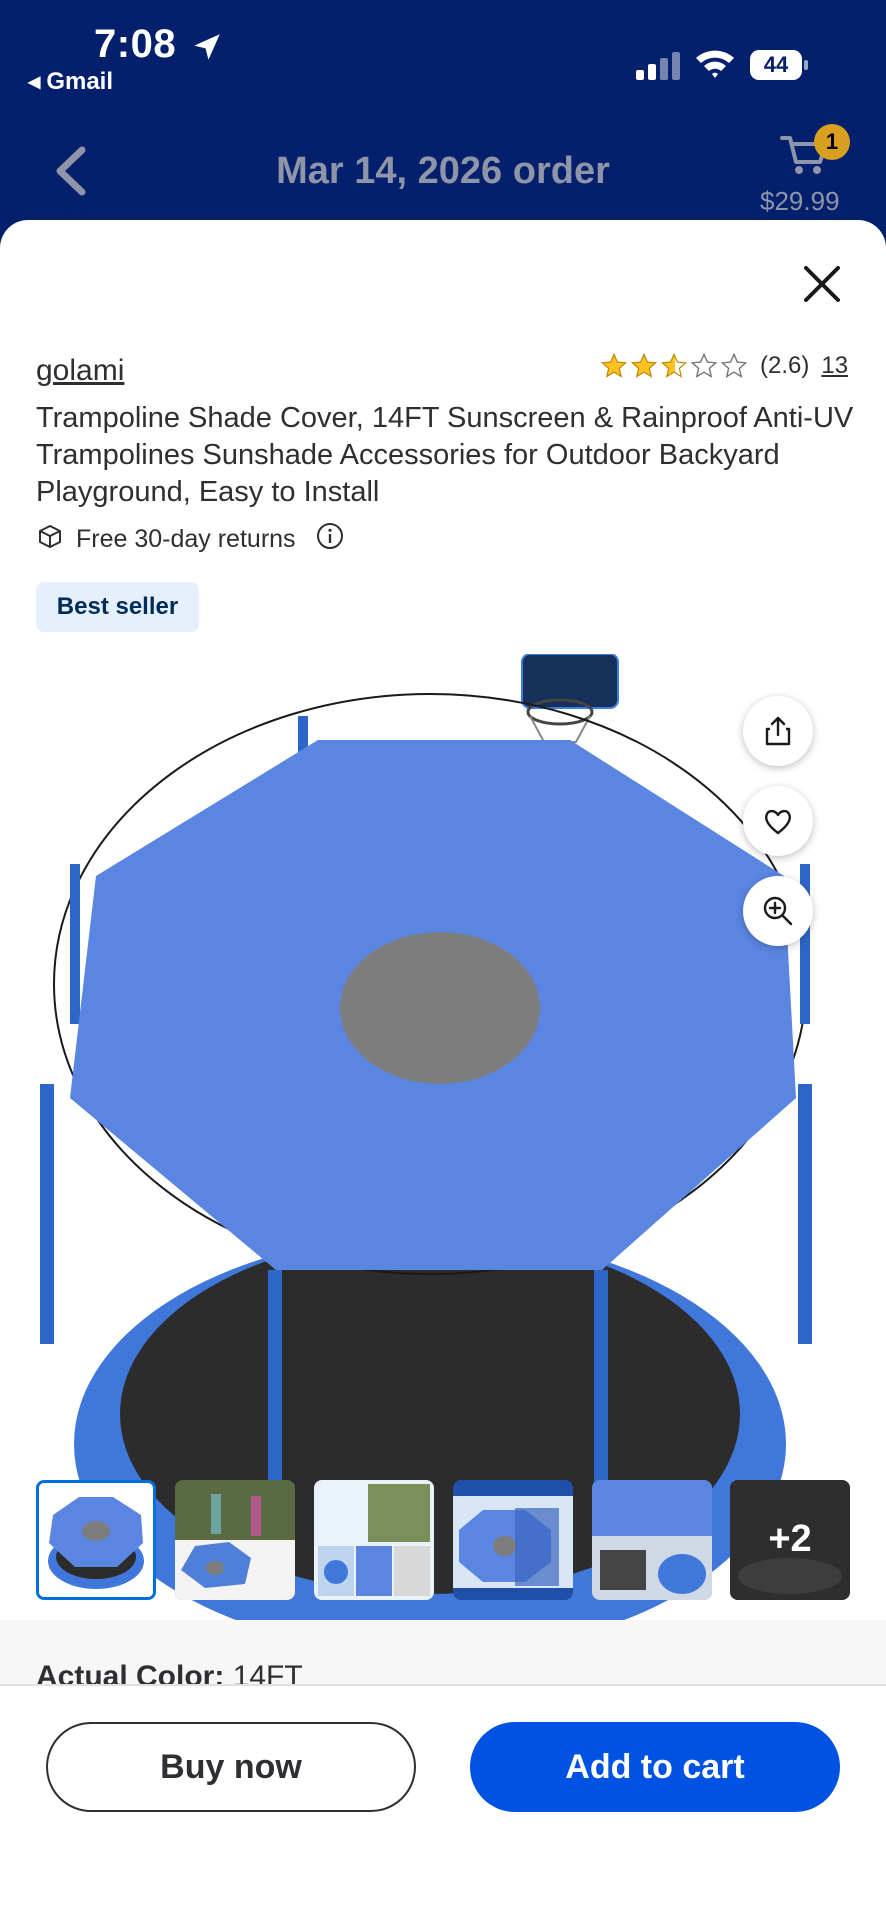 This screenshot has width=886, height=1920. Describe the element at coordinates (834, 366) in the screenshot. I see `review-count-link: 13` at that location.